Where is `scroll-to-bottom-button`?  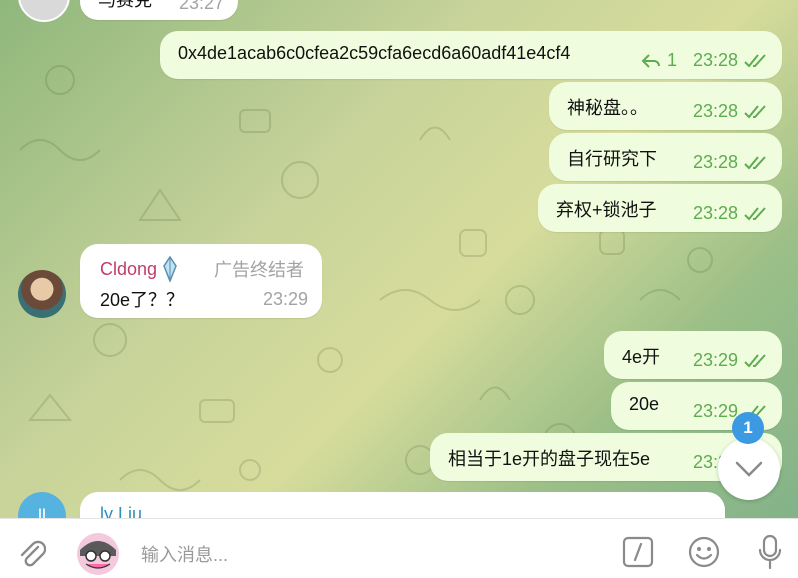
scroll-to-bottom-button is located at coordinates (749, 469).